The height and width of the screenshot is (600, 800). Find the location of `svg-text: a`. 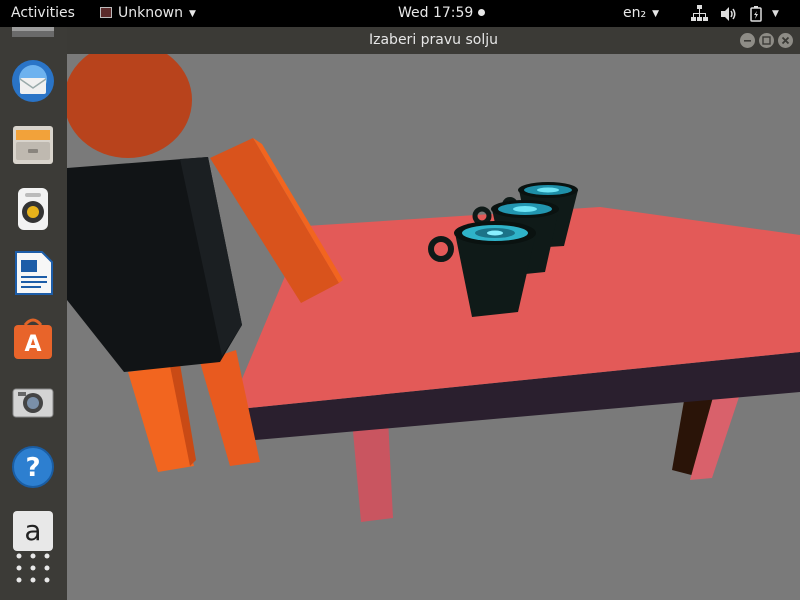

svg-text: a is located at coordinates (32, 530).